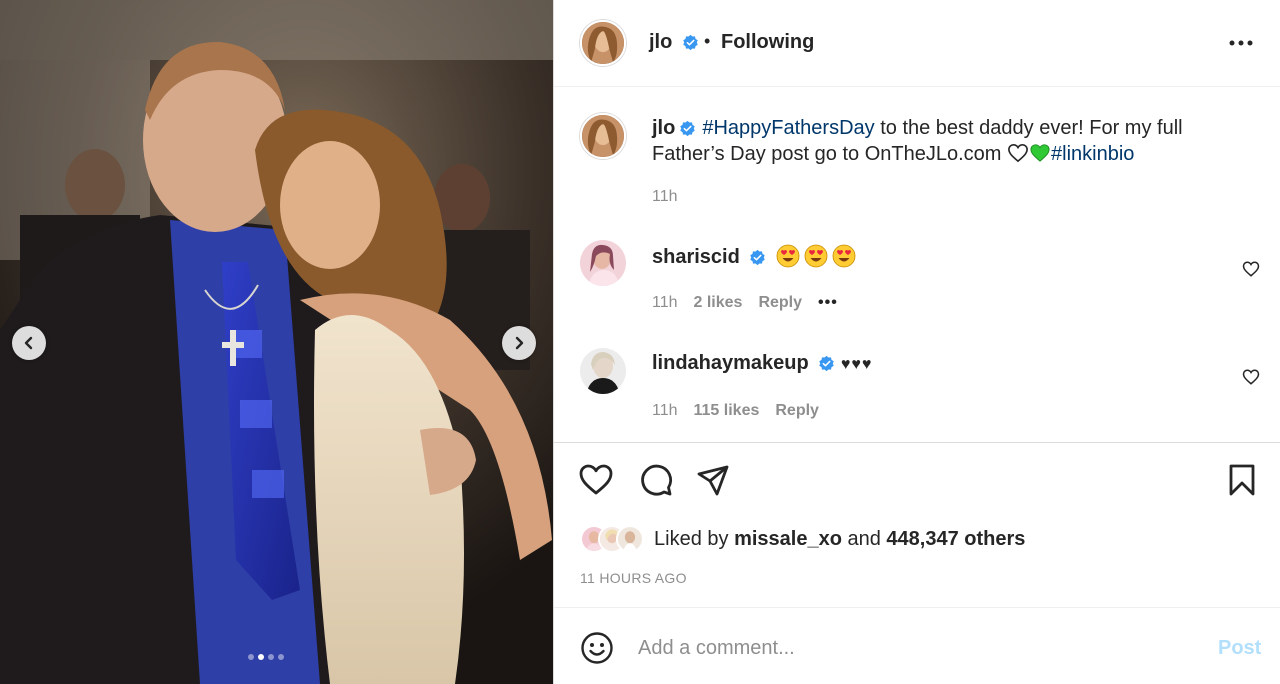 The height and width of the screenshot is (684, 1280). What do you see at coordinates (730, 363) in the screenshot?
I see `commenter-username: lindahaymakeup` at bounding box center [730, 363].